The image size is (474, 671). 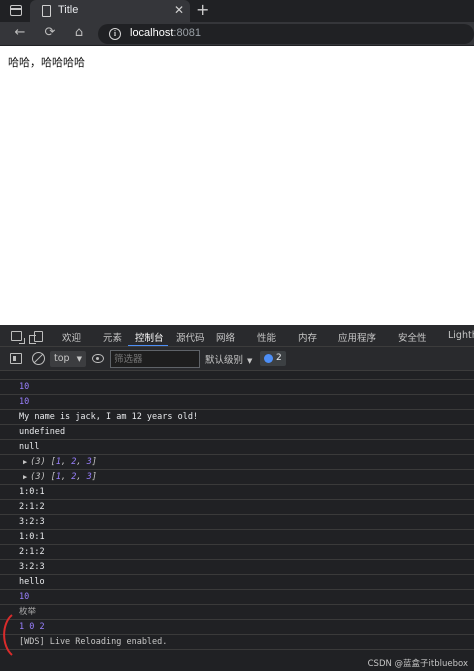 I want to click on tab-performance: 性能, so click(x=266, y=337).